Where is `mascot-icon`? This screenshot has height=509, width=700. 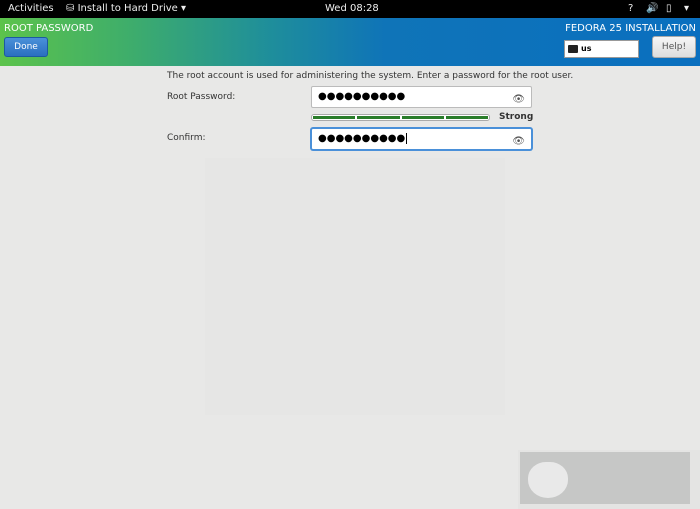 mascot-icon is located at coordinates (548, 480).